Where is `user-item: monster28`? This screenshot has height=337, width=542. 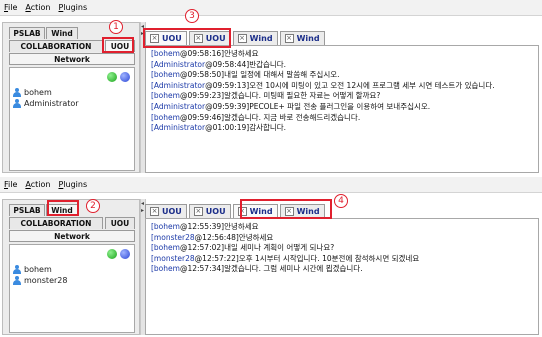 user-item: monster28 is located at coordinates (40, 280).